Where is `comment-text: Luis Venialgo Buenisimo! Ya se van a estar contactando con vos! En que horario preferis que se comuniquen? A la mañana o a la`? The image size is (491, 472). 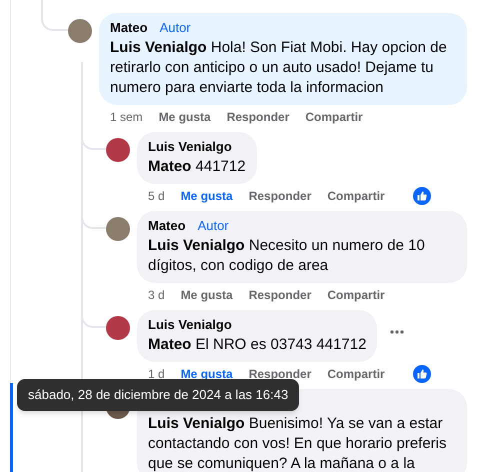 comment-text: Luis Venialgo Buenisimo! Ya se van a estar contactando con vos! En que horario preferis que se comuniquen? A la mañana o a la is located at coordinates (298, 443).